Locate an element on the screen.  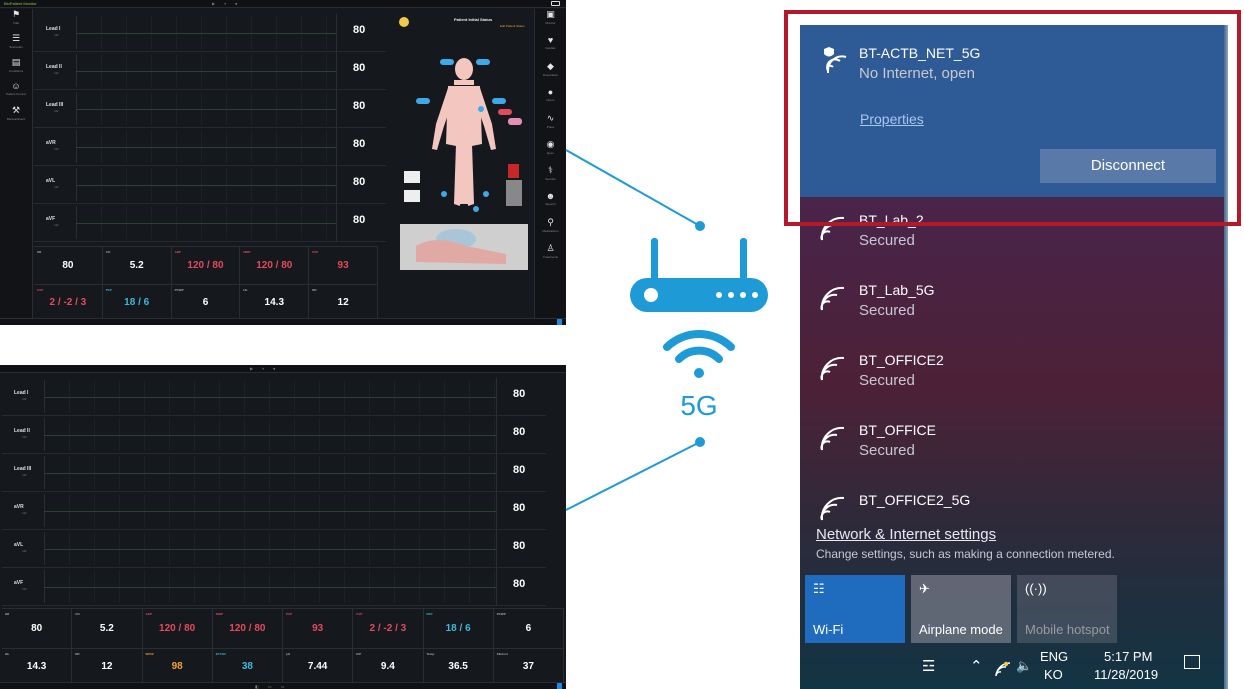
quick-tile-wifi: ☷ Wi-Fi is located at coordinates (855, 609).